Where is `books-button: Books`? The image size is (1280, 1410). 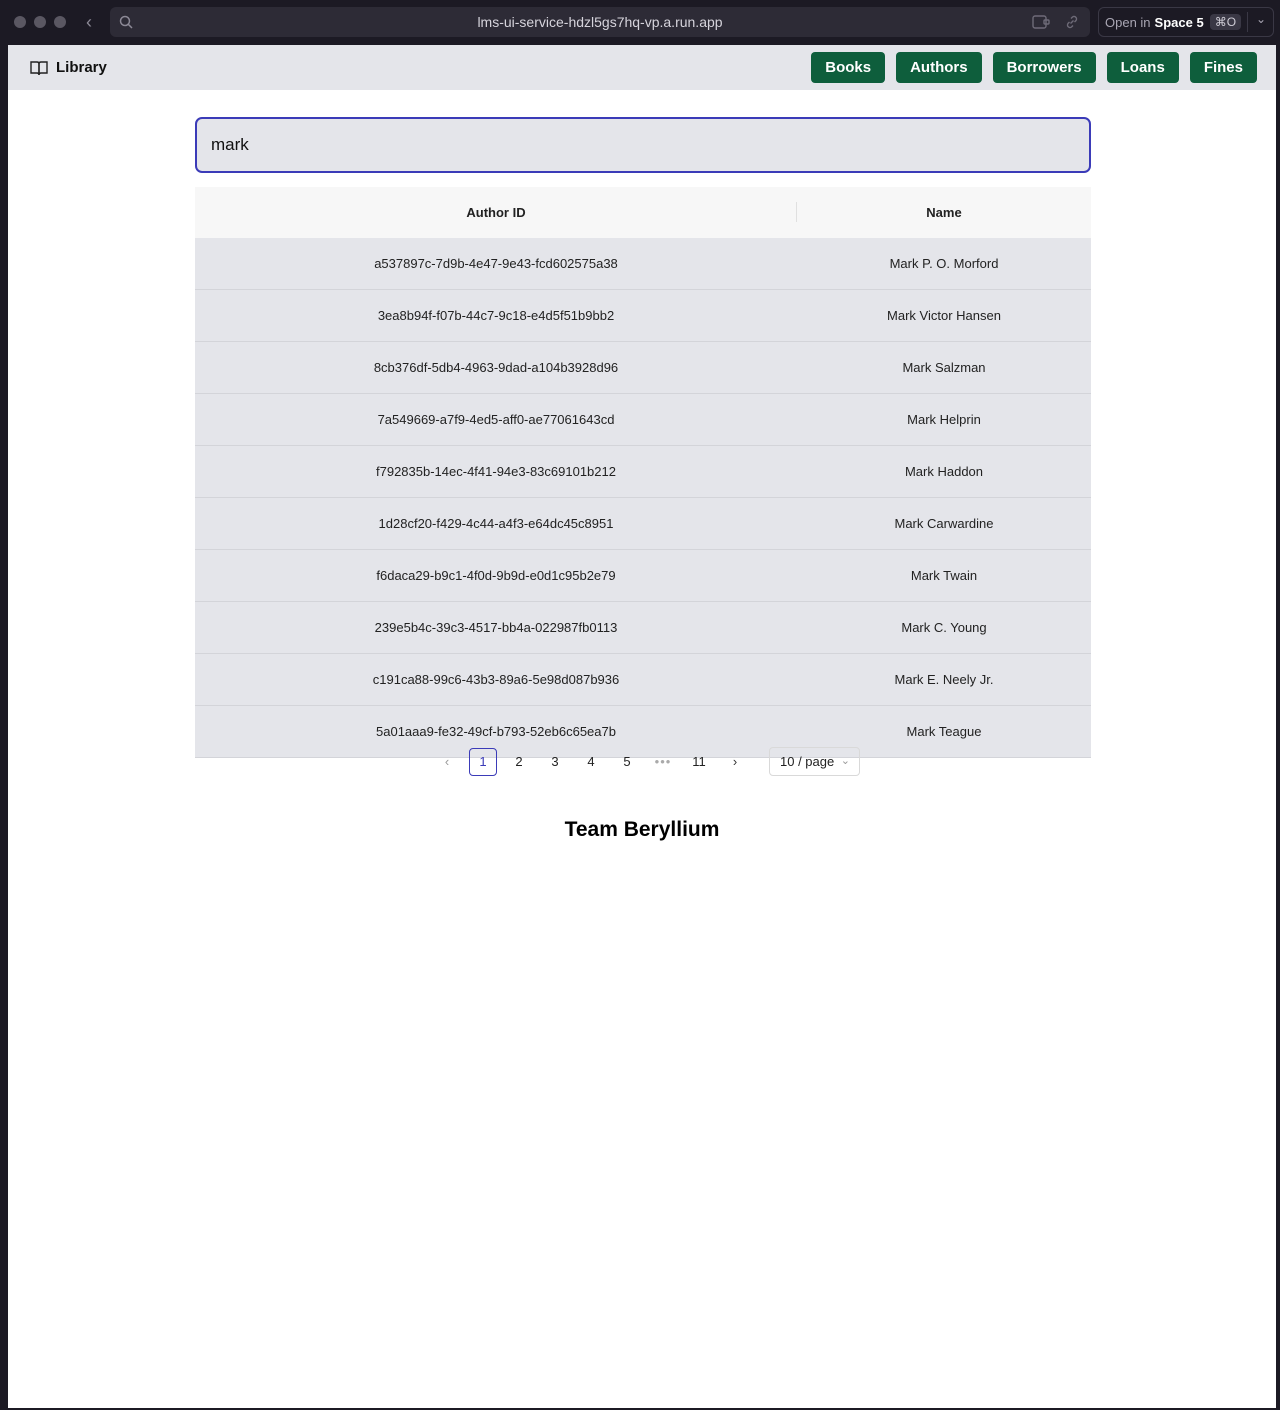 books-button: Books is located at coordinates (848, 67).